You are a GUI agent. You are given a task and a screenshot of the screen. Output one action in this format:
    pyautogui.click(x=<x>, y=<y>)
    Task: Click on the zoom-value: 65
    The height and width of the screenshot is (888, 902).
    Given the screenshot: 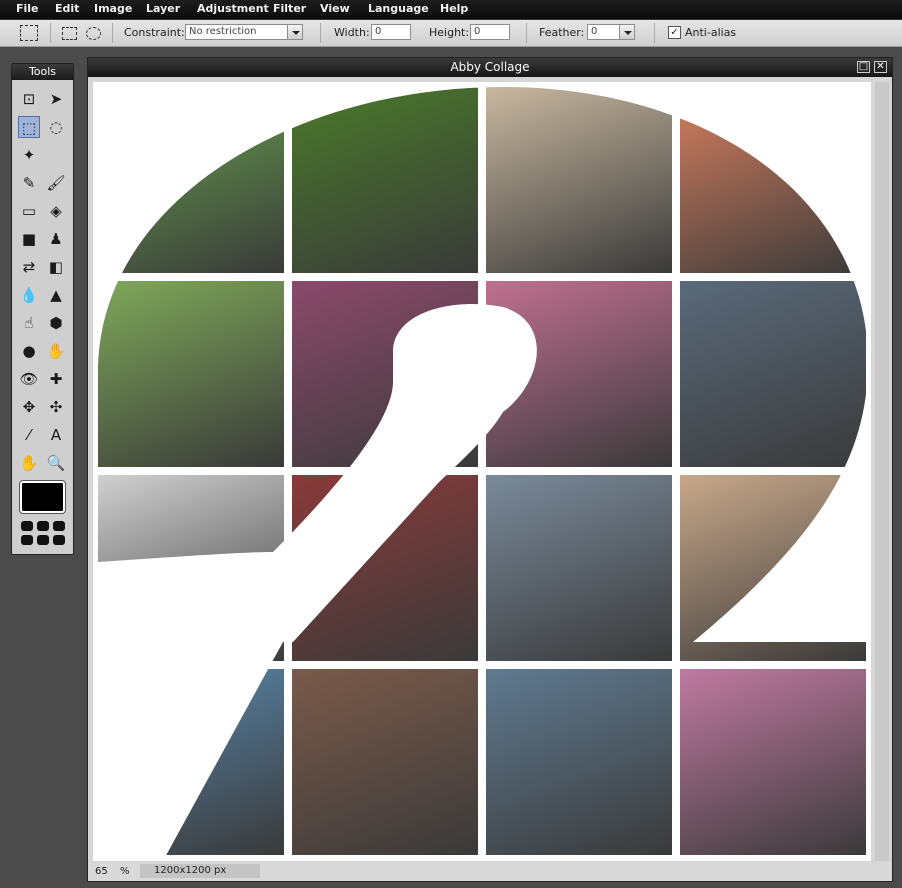 What is the action you would take?
    pyautogui.click(x=101, y=871)
    